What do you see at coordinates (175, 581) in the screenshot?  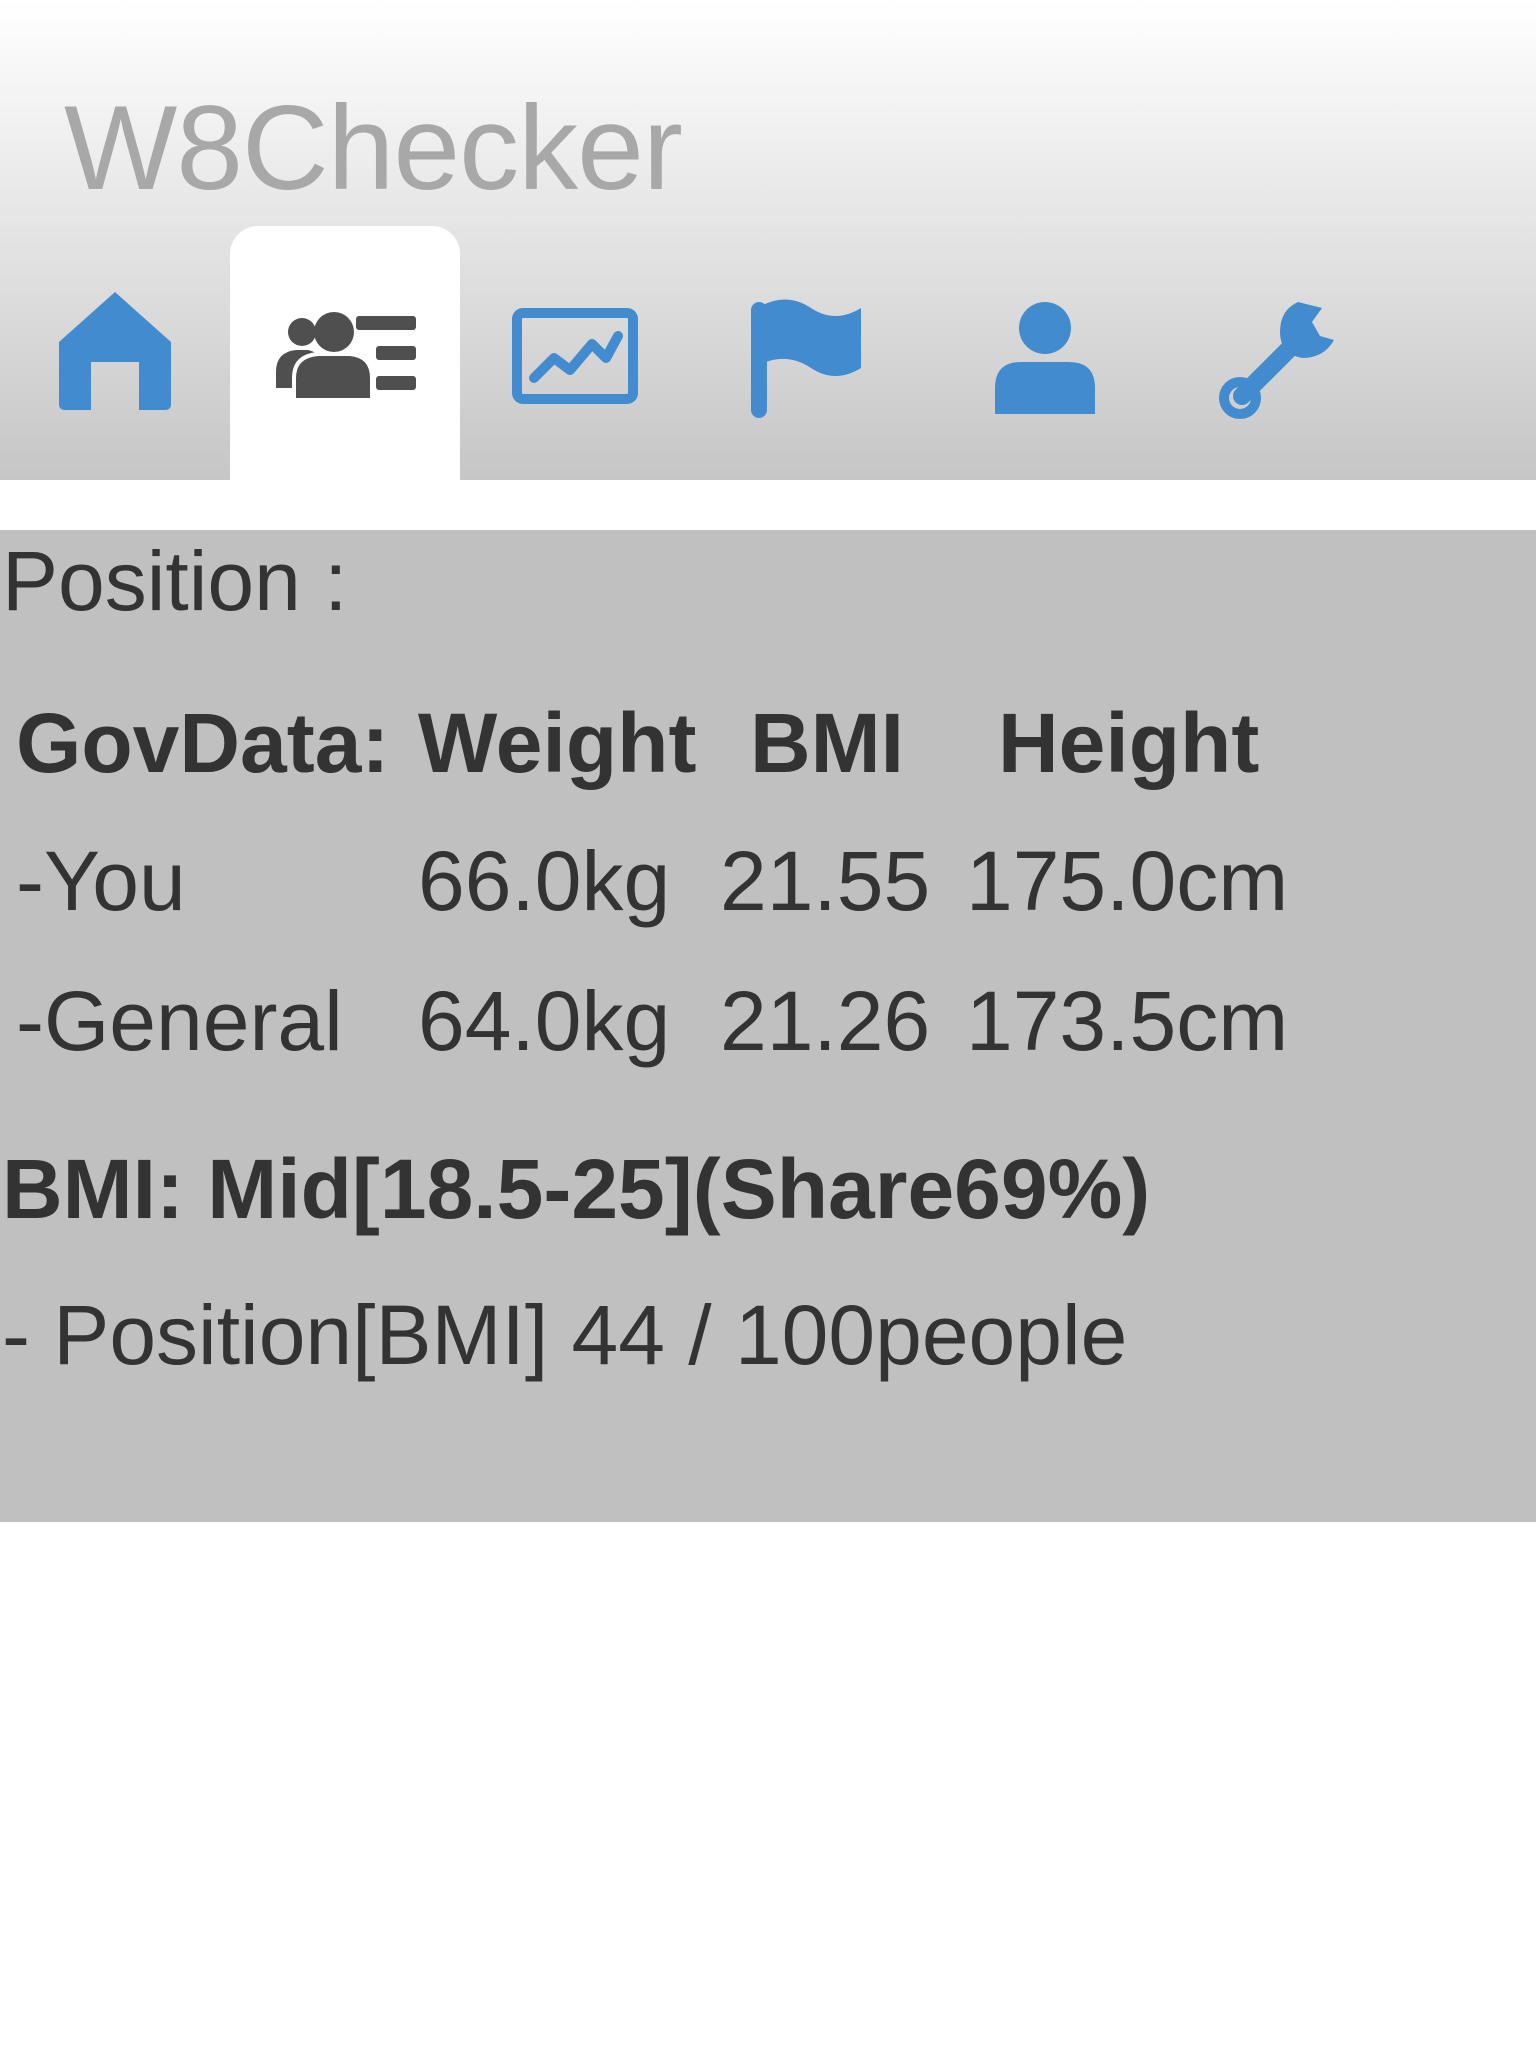 I see `position-heading: Position :` at bounding box center [175, 581].